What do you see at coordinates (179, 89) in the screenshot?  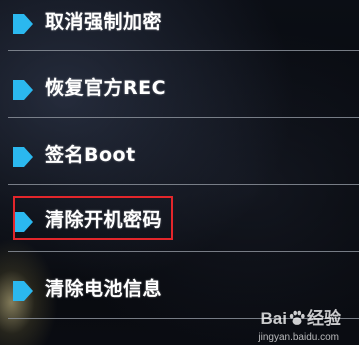 I see `menu-item-restore-official-rec: 恢复官方REC` at bounding box center [179, 89].